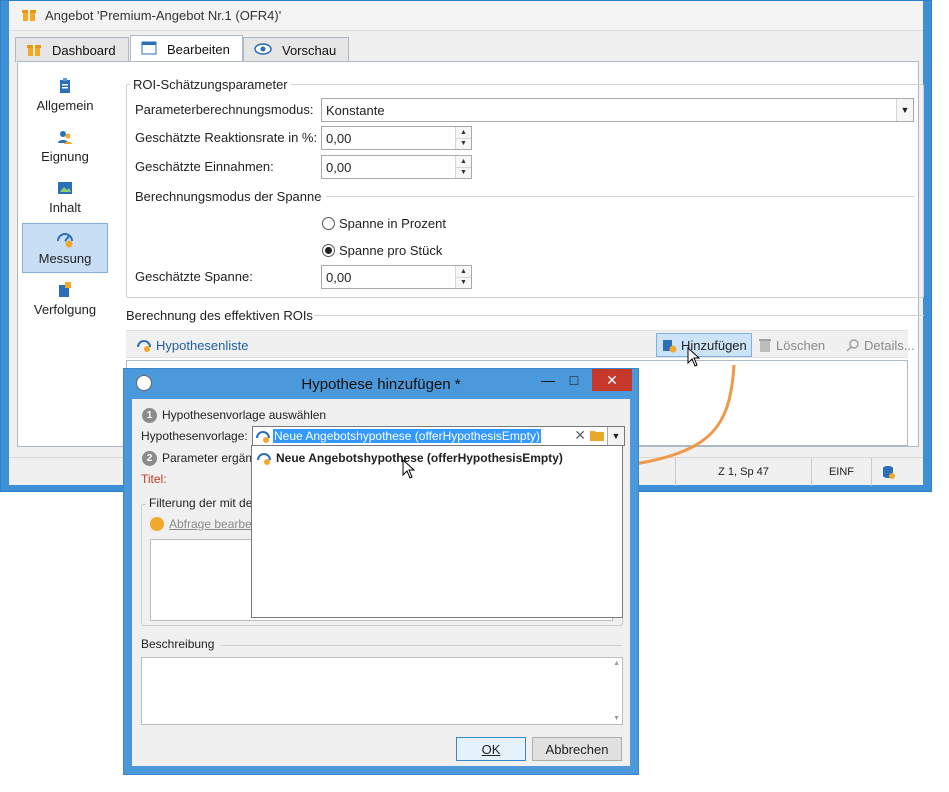 The width and height of the screenshot is (949, 792). Describe the element at coordinates (263, 437) in the screenshot. I see `hypothesis-icon` at that location.